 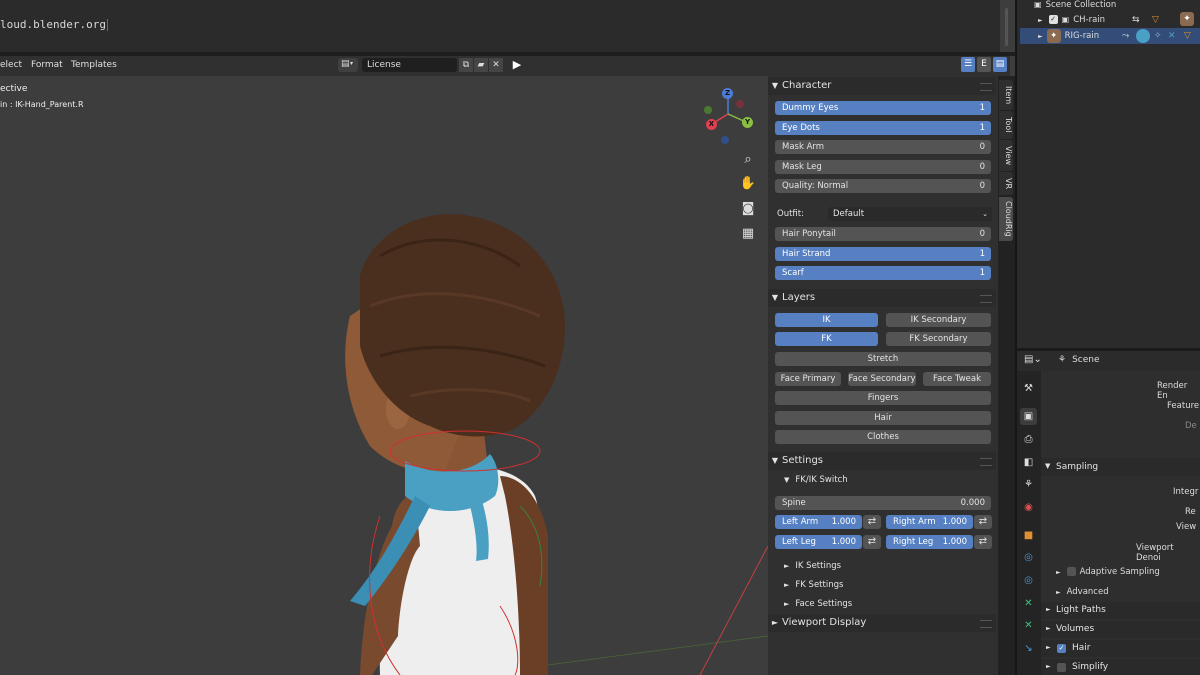 I want to click on viewport-display-panel-header: ► Viewport Display, so click(x=882, y=623).